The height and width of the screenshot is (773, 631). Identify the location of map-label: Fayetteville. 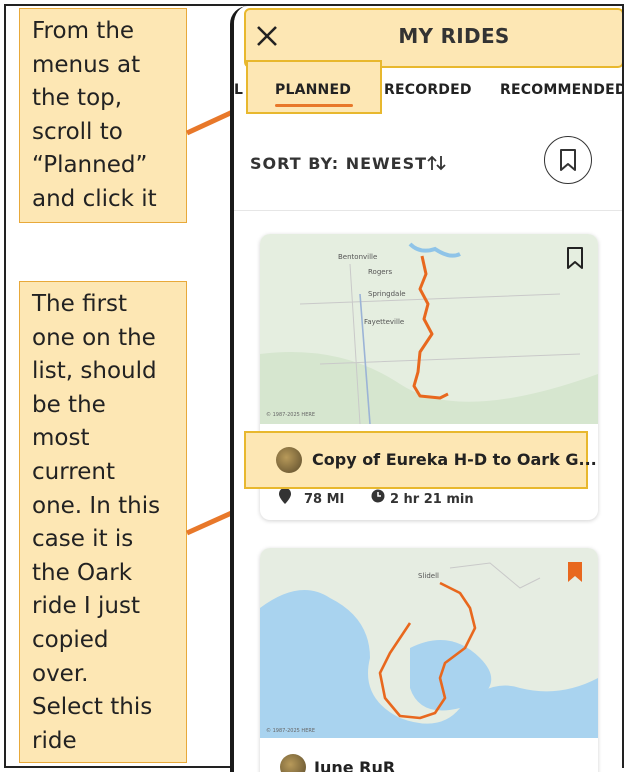
(384, 322).